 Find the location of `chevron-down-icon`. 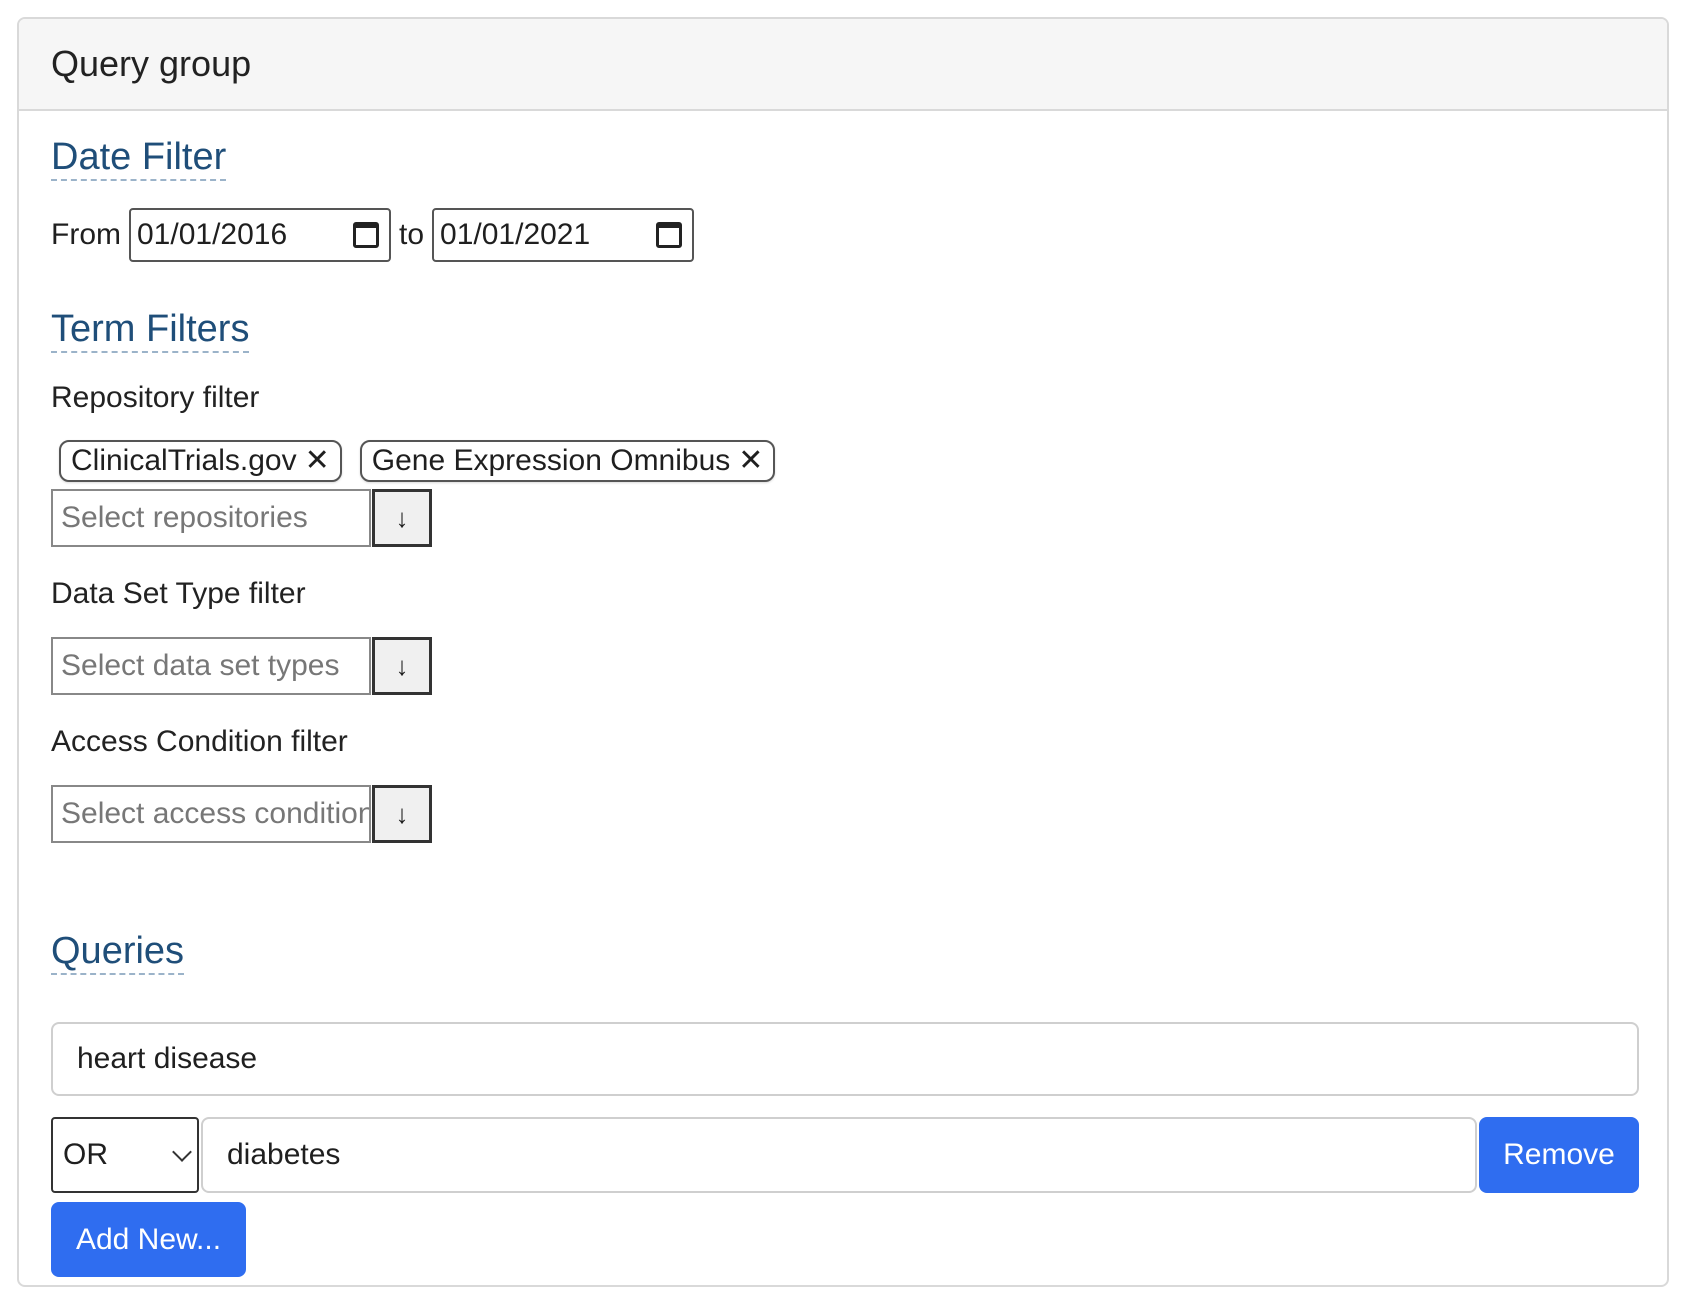

chevron-down-icon is located at coordinates (182, 1152).